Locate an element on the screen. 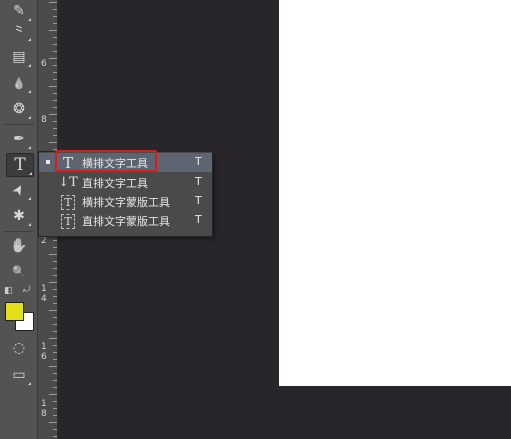 This screenshot has width=511, height=439. ruler-label: 2 is located at coordinates (44, 241).